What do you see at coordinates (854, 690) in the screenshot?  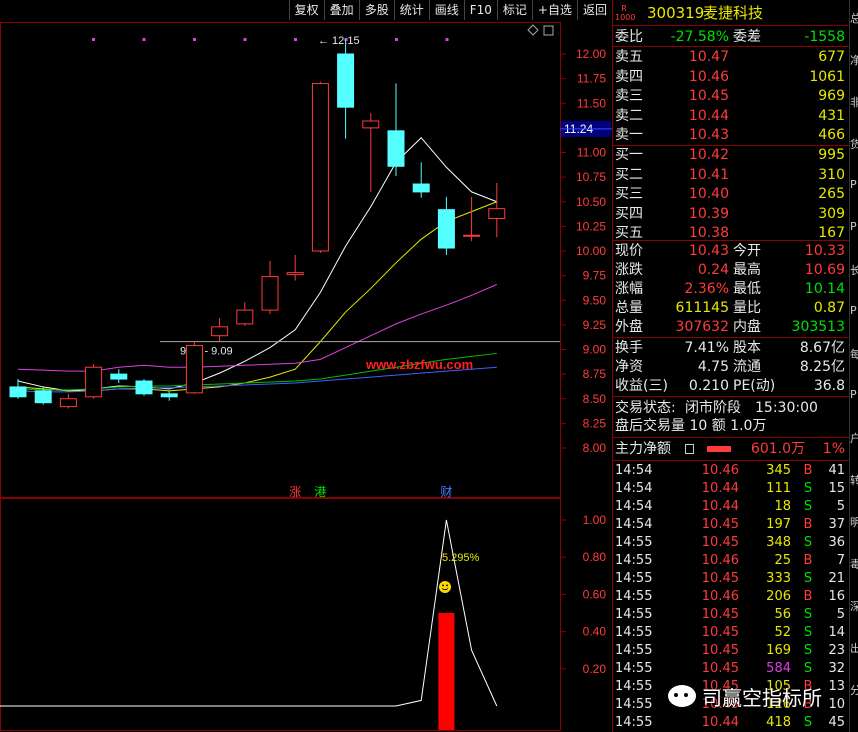 I see `edge-label: 分` at bounding box center [854, 690].